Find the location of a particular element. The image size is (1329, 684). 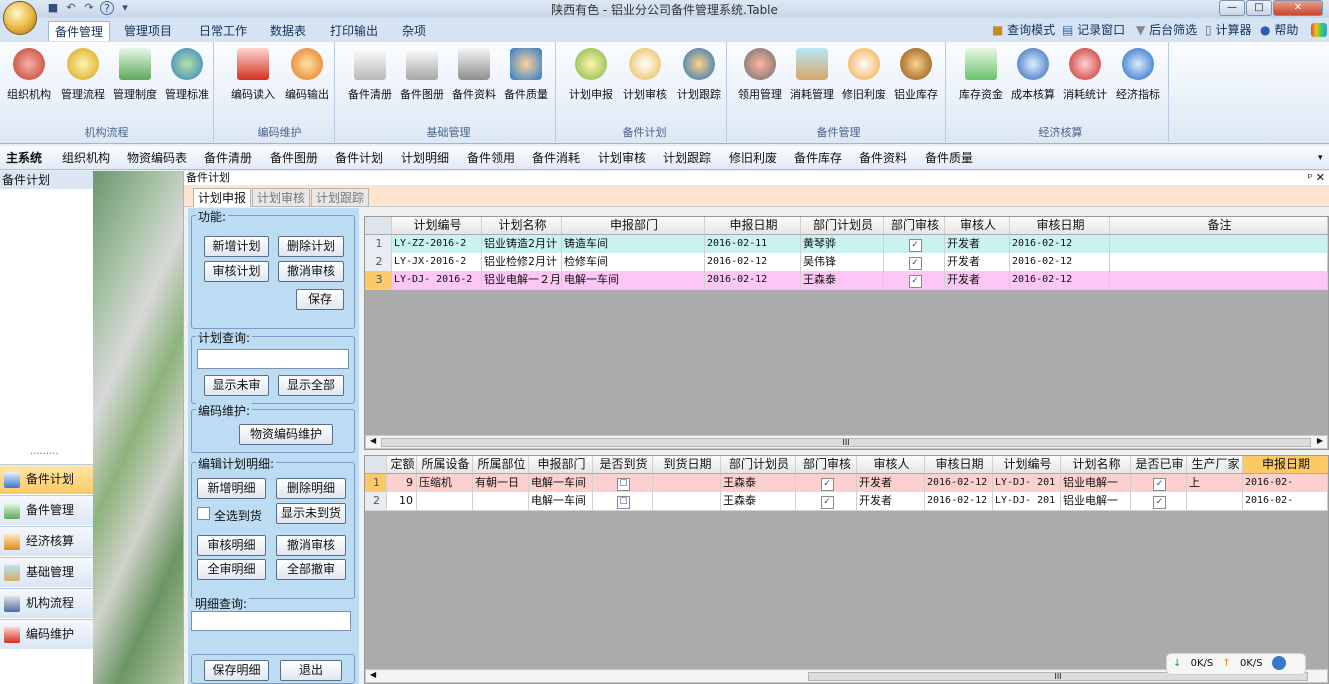

show-unaudited-button: 显示未审 is located at coordinates (236, 385).